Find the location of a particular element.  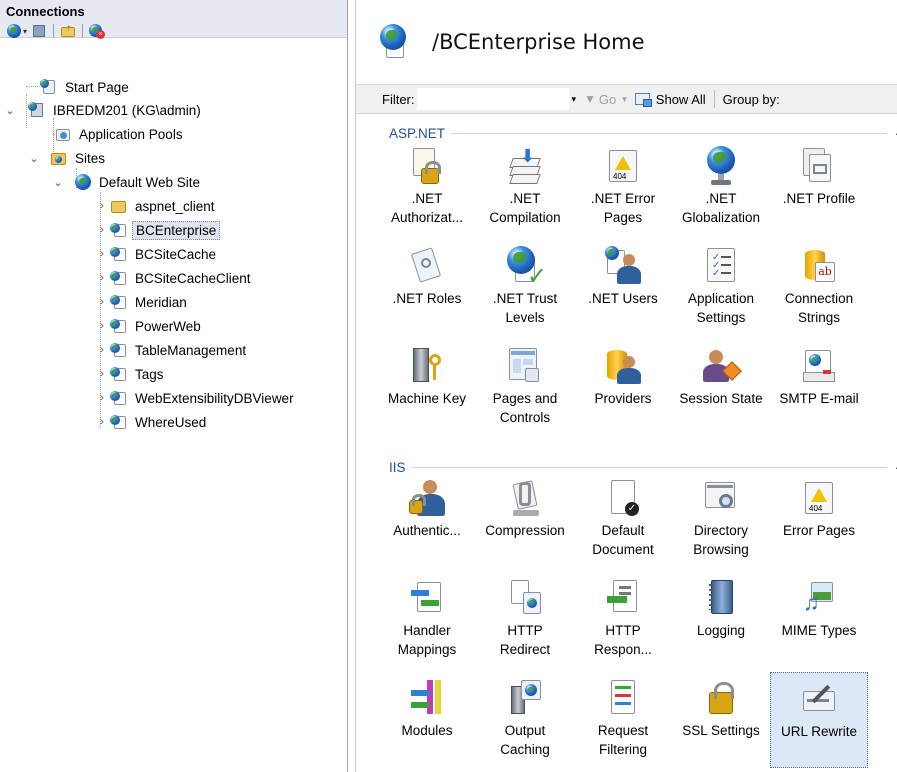

connect-dropdown-icon: ▾ is located at coordinates (25, 31).